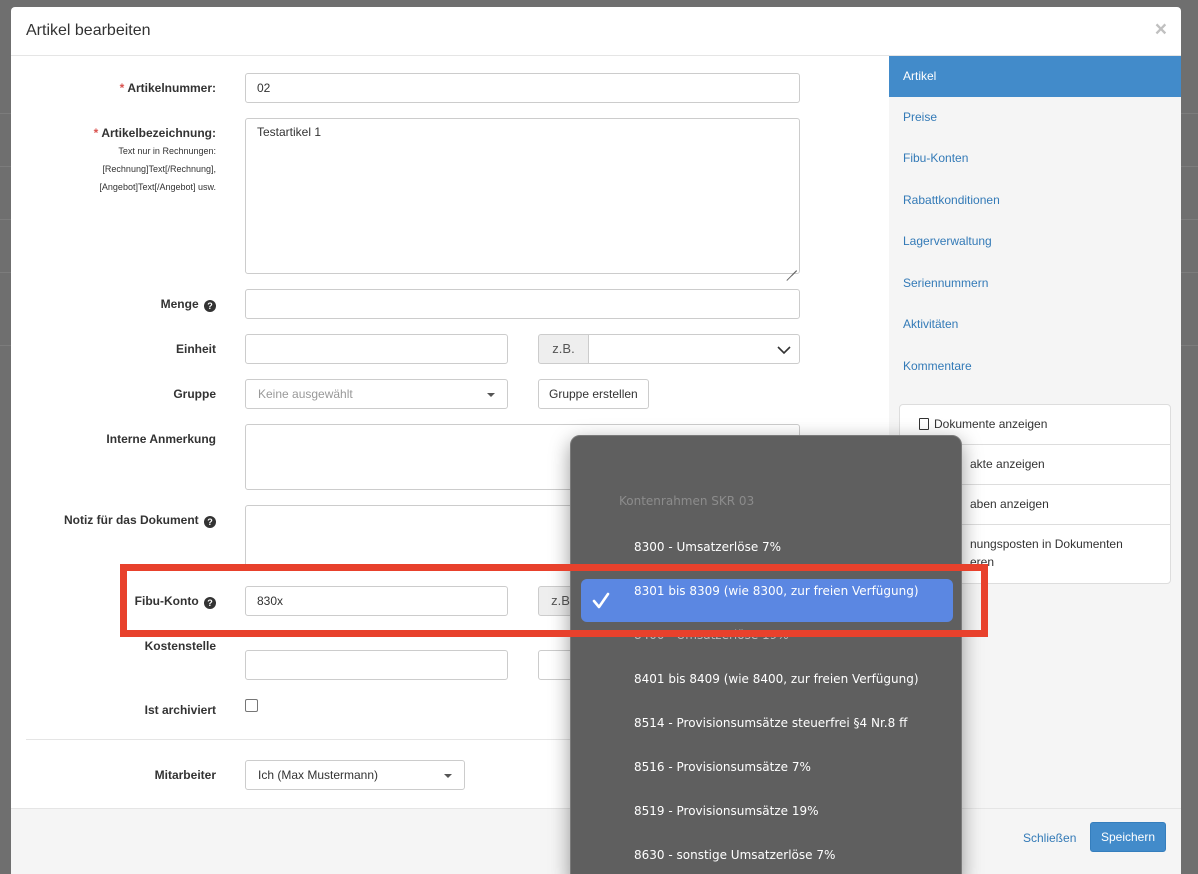 The image size is (1198, 874). What do you see at coordinates (522, 196) in the screenshot?
I see `artikelbezeichnung-textarea: Testartikel 1` at bounding box center [522, 196].